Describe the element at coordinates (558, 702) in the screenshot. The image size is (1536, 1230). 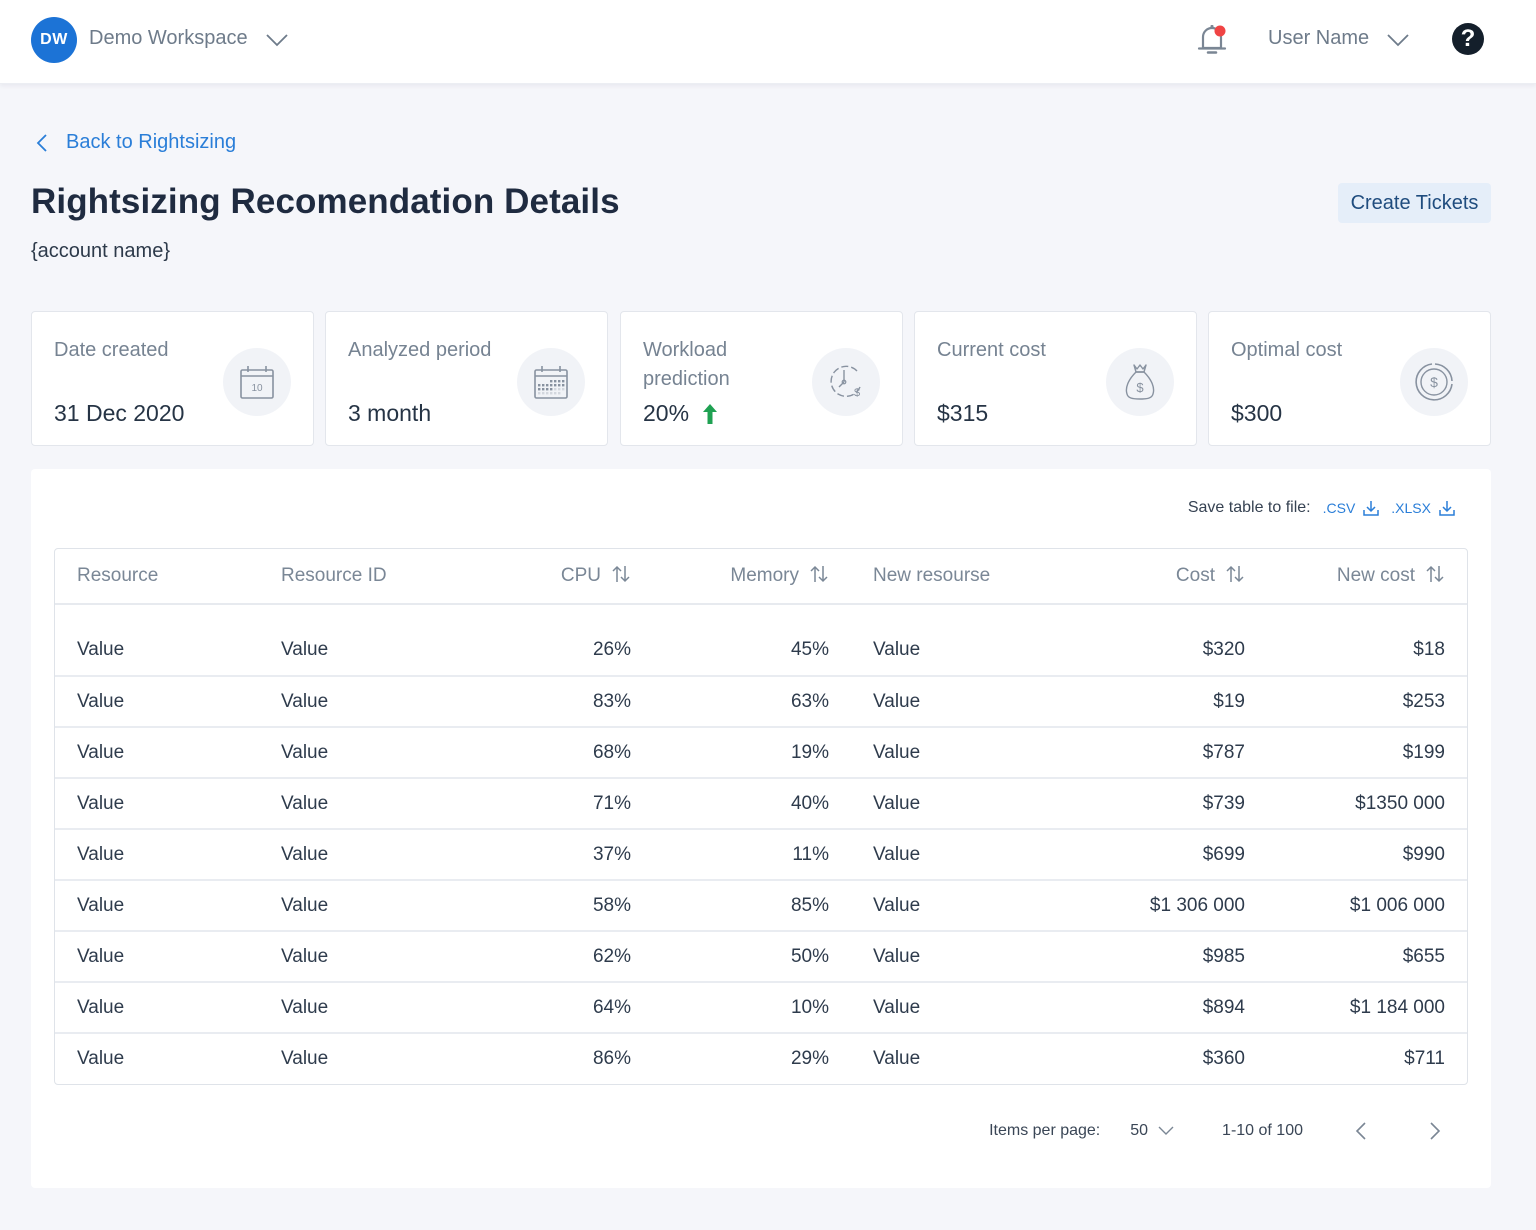
I see `table-cell: 83%` at that location.